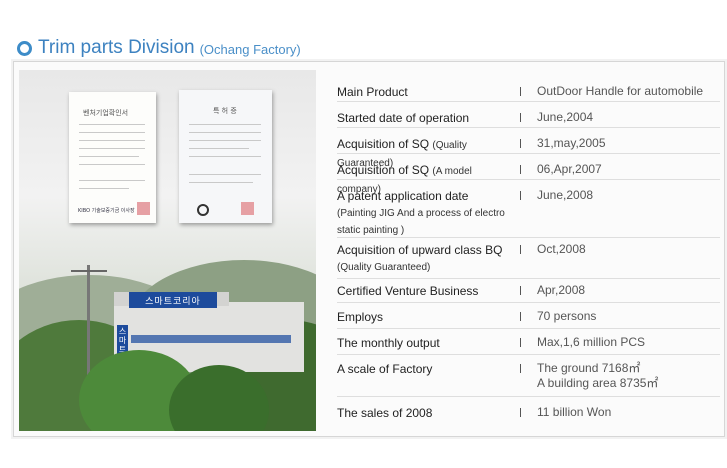 The width and height of the screenshot is (727, 468). Describe the element at coordinates (403, 196) in the screenshot. I see `row-label: A patent application date` at that location.